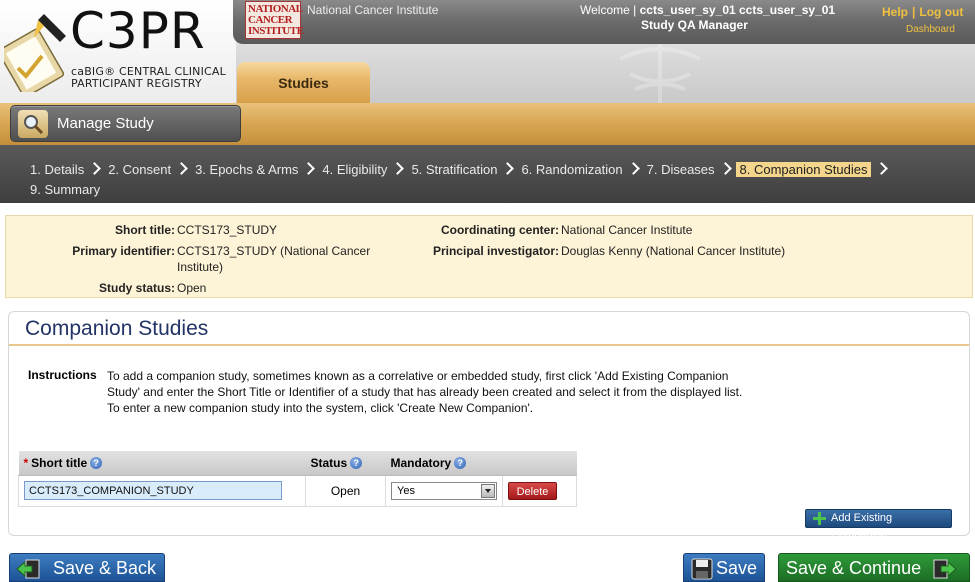 Image resolution: width=975 pixels, height=582 pixels. Describe the element at coordinates (737, 10) in the screenshot. I see `user-name: ccts_user_sy_01 ccts_user_sy_01` at that location.